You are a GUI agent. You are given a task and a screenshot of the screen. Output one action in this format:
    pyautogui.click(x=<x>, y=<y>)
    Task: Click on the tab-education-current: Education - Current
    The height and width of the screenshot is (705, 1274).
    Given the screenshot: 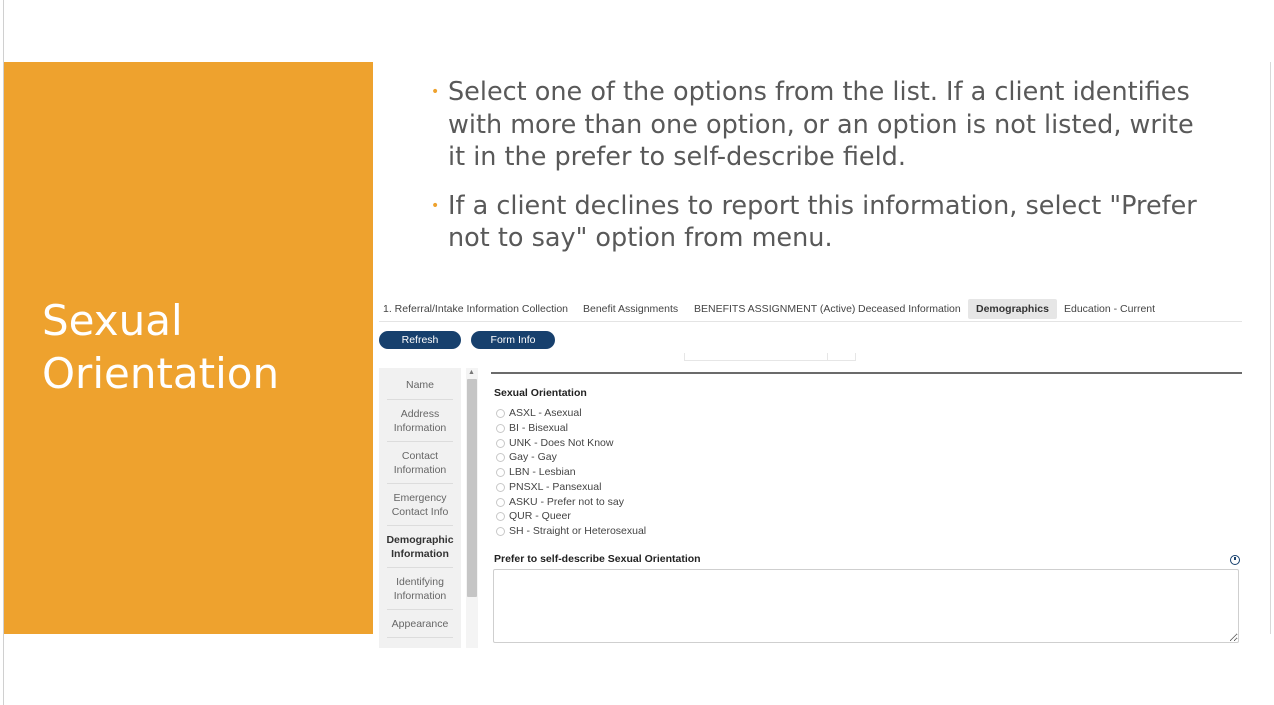 What is the action you would take?
    pyautogui.click(x=1109, y=309)
    